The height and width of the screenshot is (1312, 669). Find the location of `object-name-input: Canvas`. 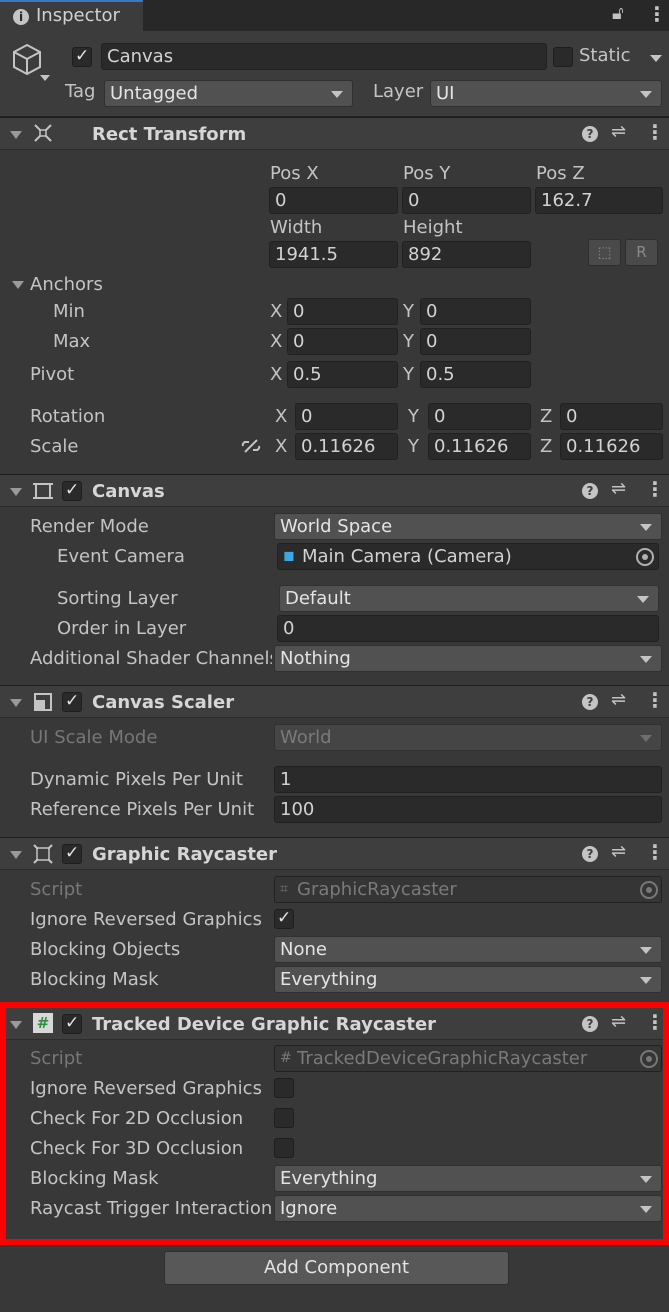

object-name-input: Canvas is located at coordinates (324, 56).